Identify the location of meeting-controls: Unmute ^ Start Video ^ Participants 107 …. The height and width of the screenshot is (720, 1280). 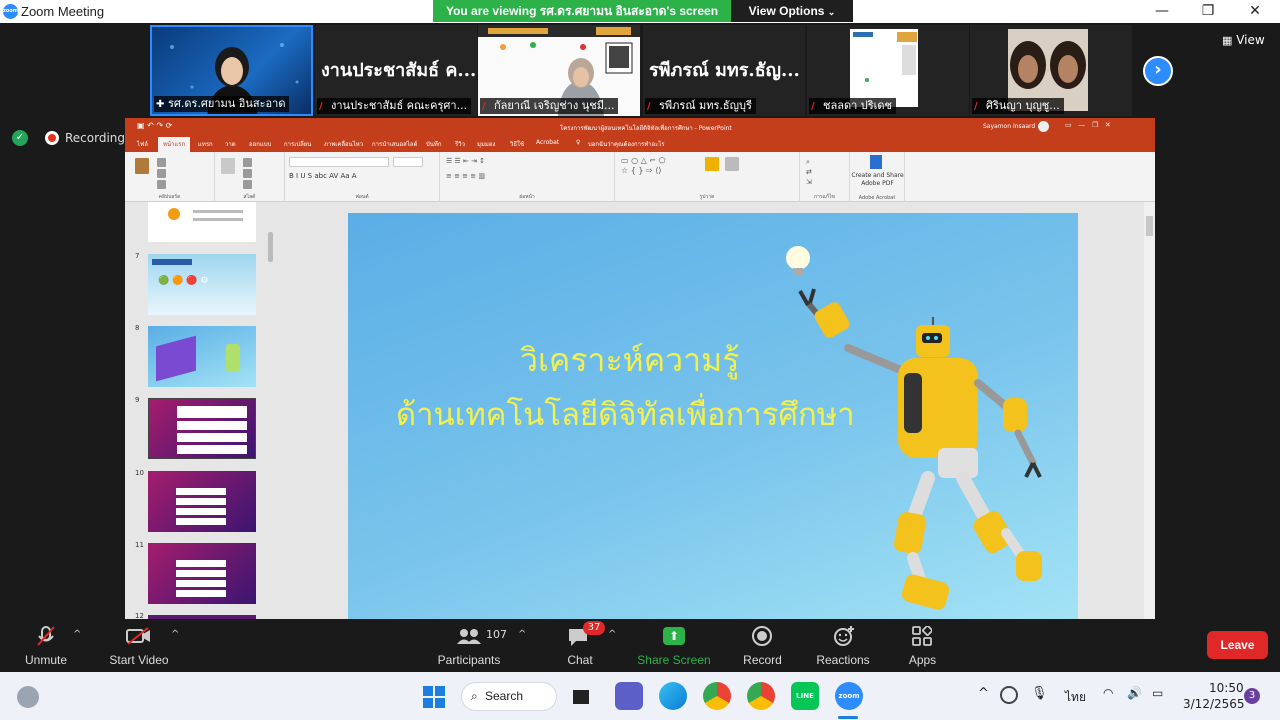
(640, 645).